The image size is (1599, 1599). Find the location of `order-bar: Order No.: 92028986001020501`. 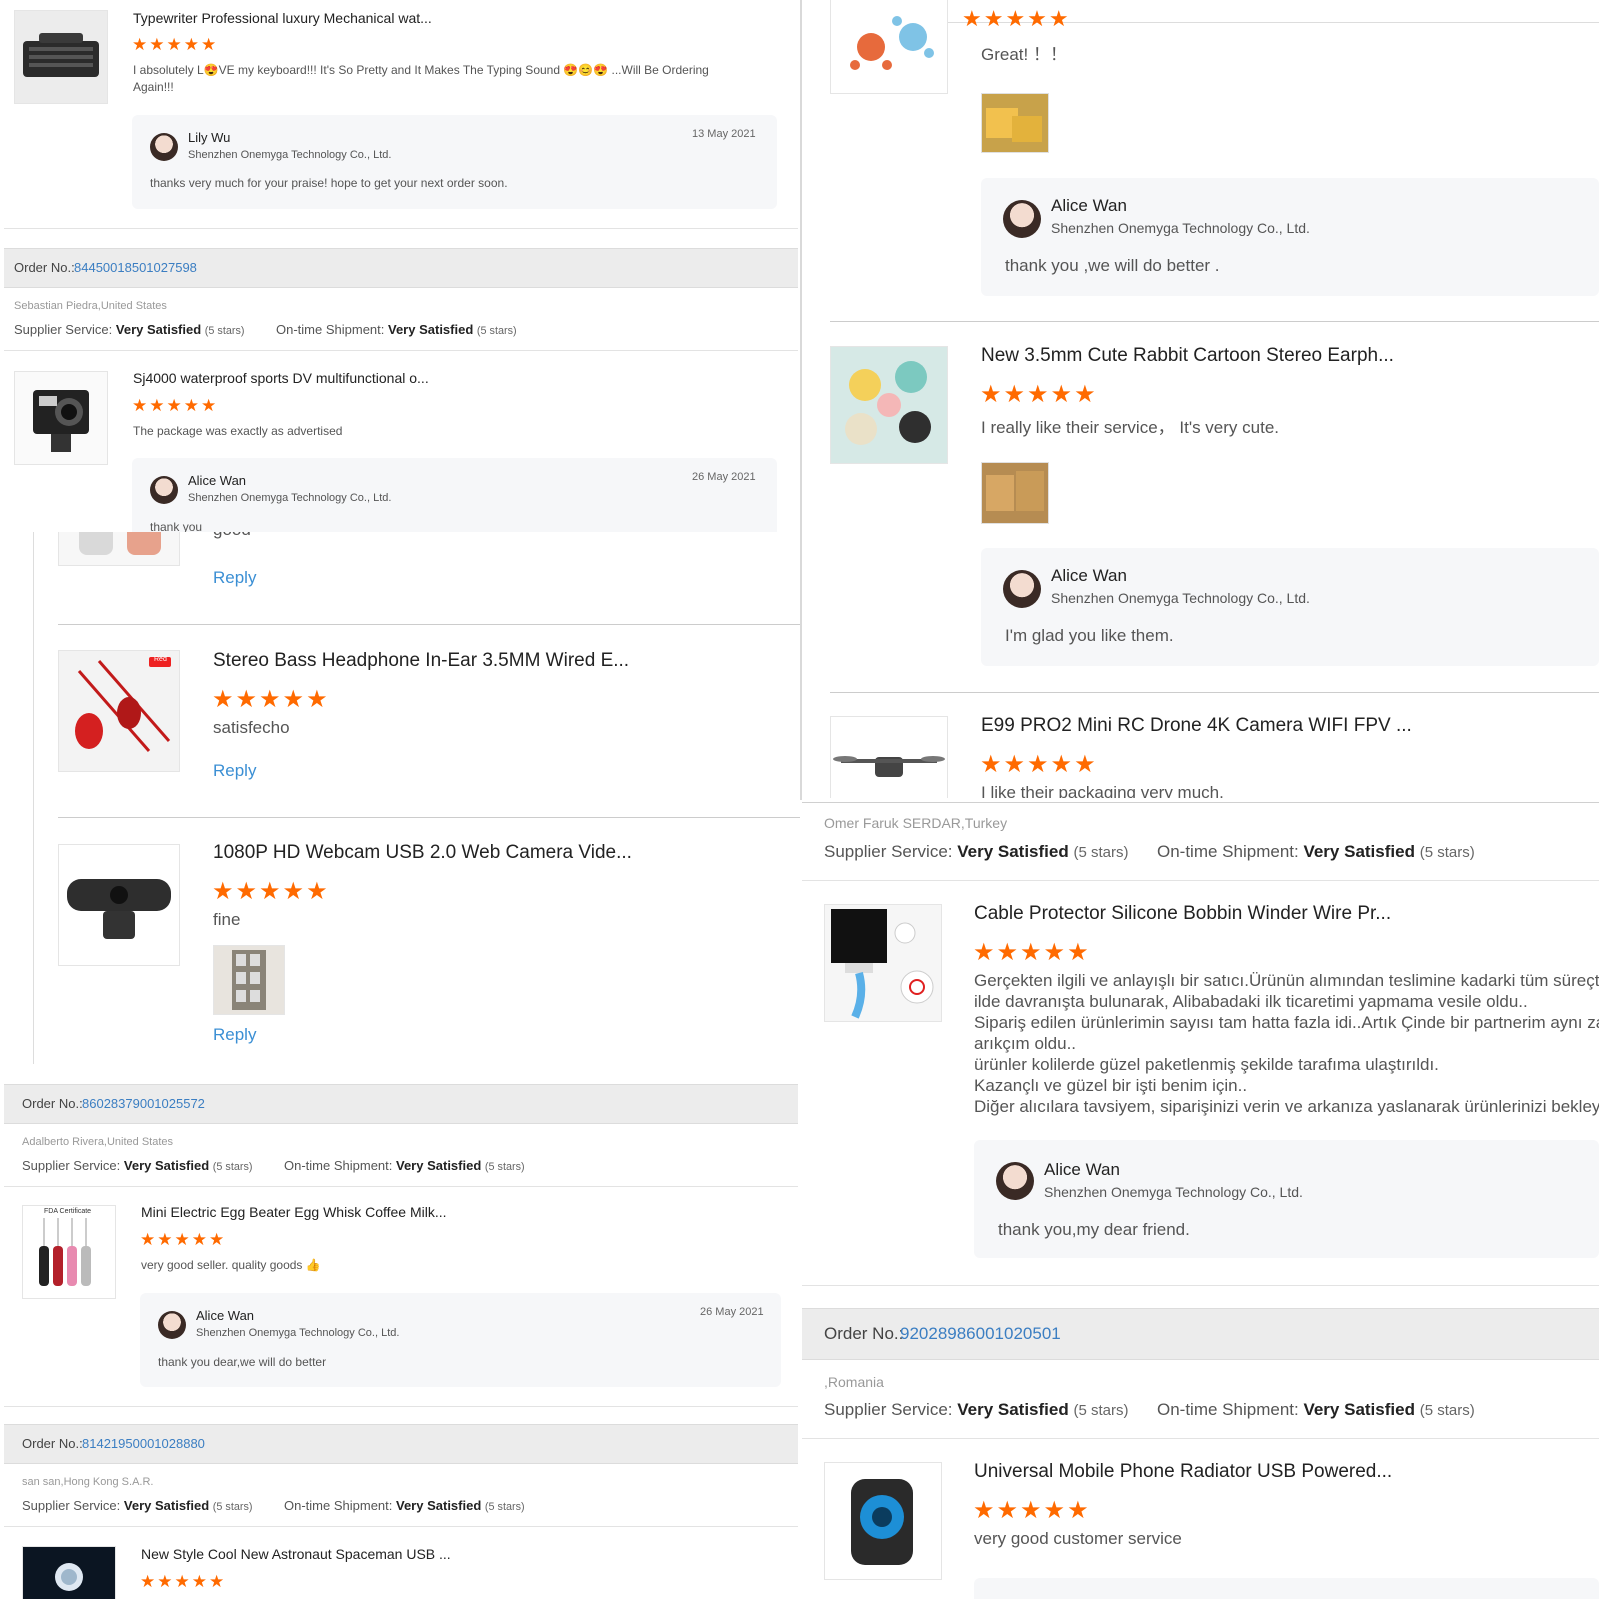

order-bar: Order No.: 92028986001020501 is located at coordinates (1200, 1334).